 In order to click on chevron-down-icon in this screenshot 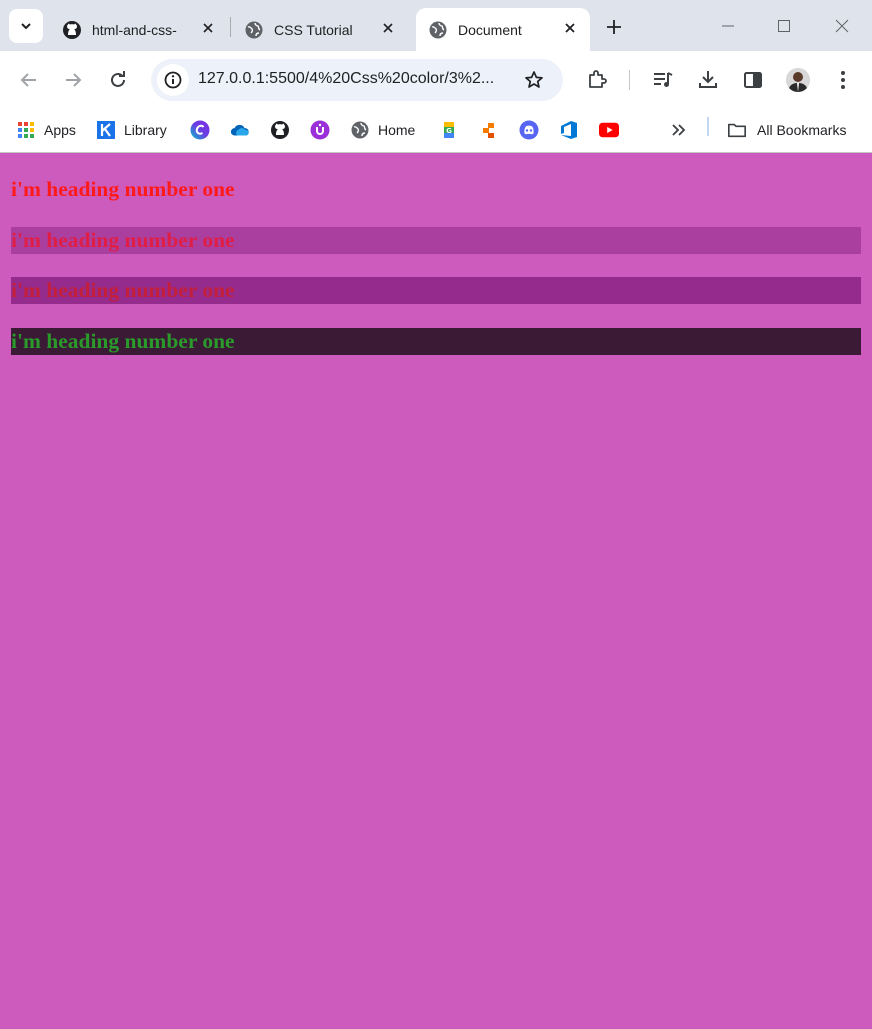, I will do `click(26, 26)`.